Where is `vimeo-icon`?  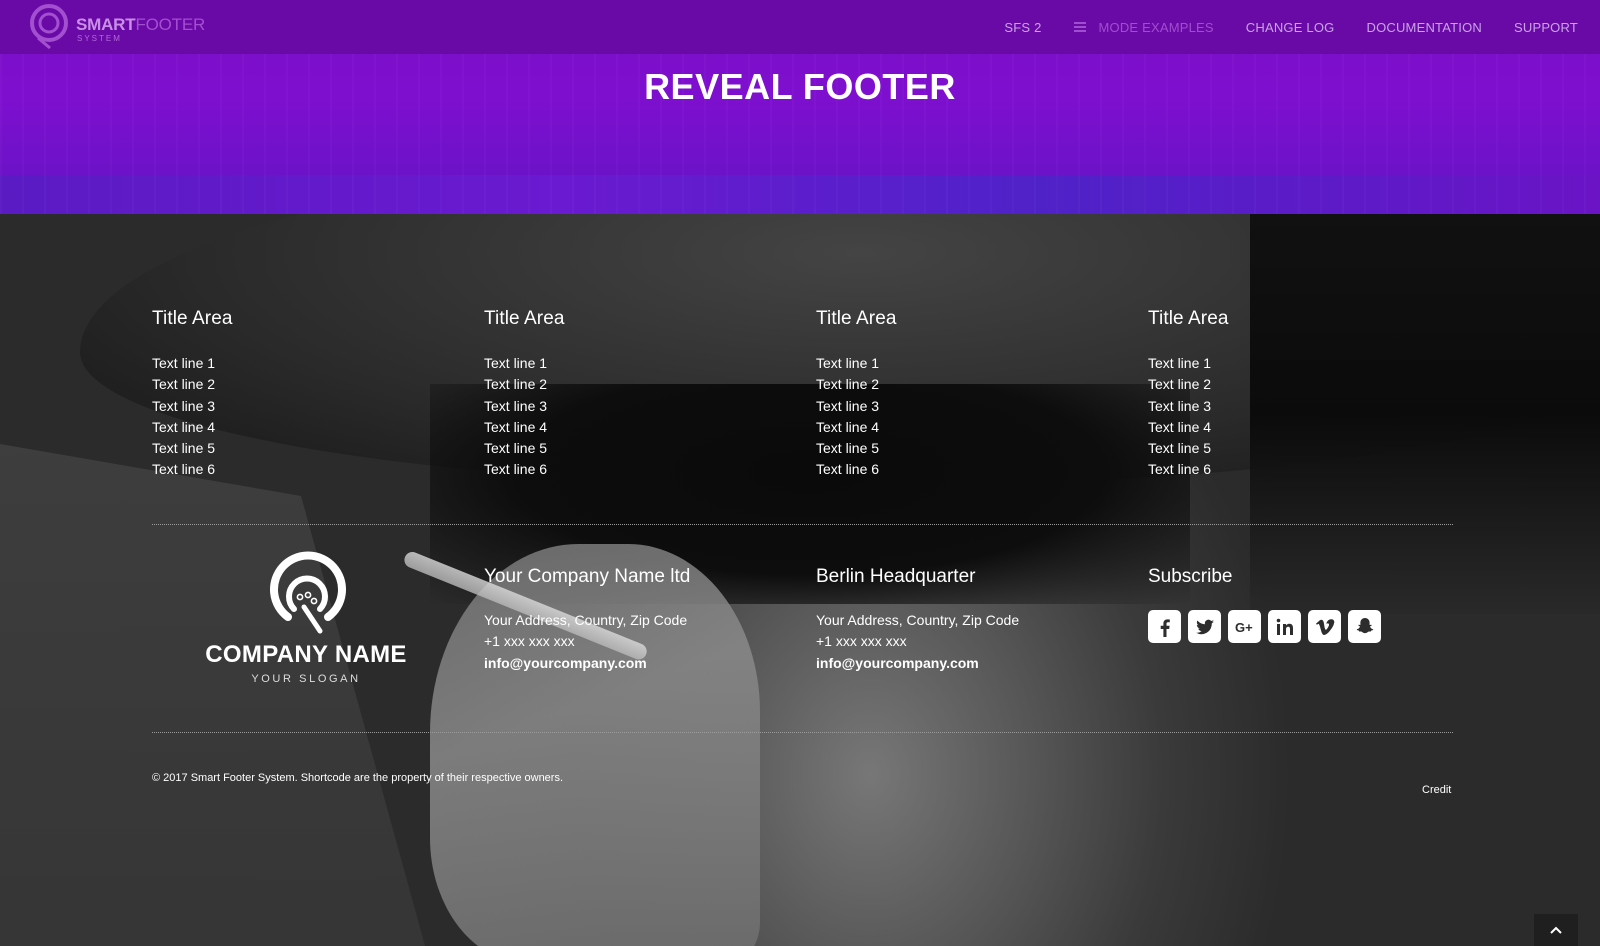
vimeo-icon is located at coordinates (1324, 626).